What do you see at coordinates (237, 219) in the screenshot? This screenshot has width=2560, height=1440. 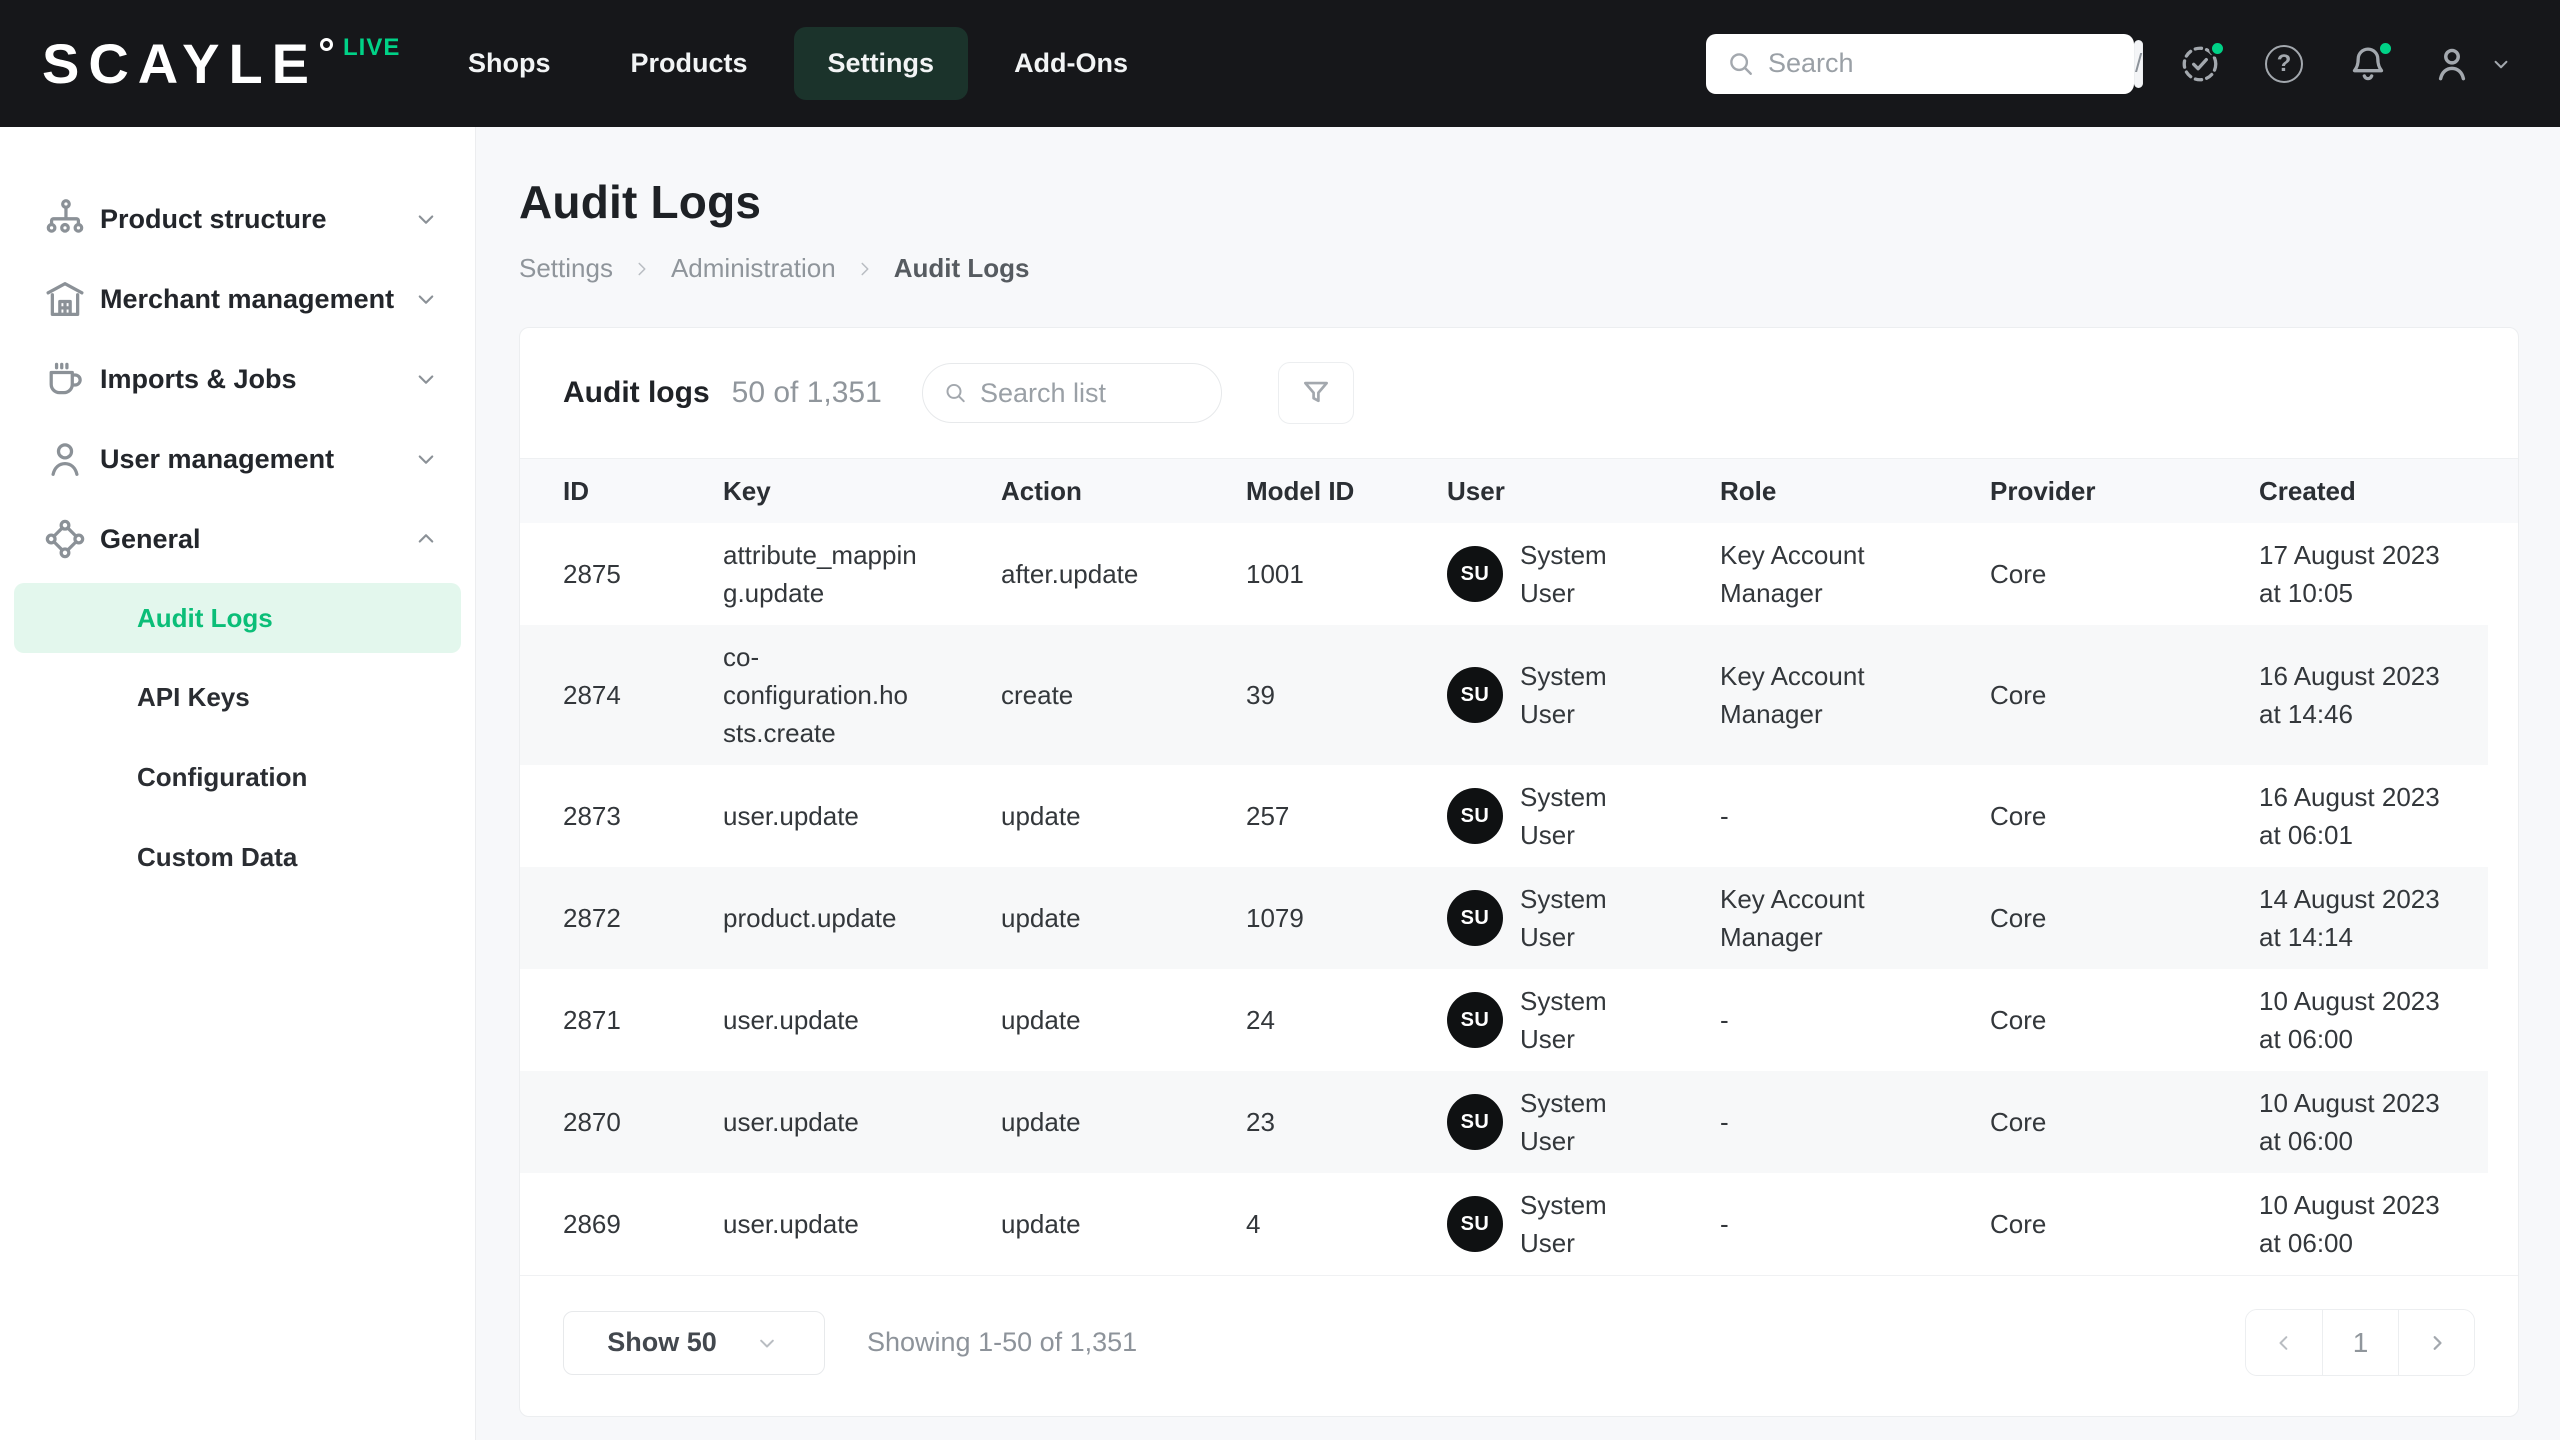 I see `sidebar-item-product-structure: Product structure` at bounding box center [237, 219].